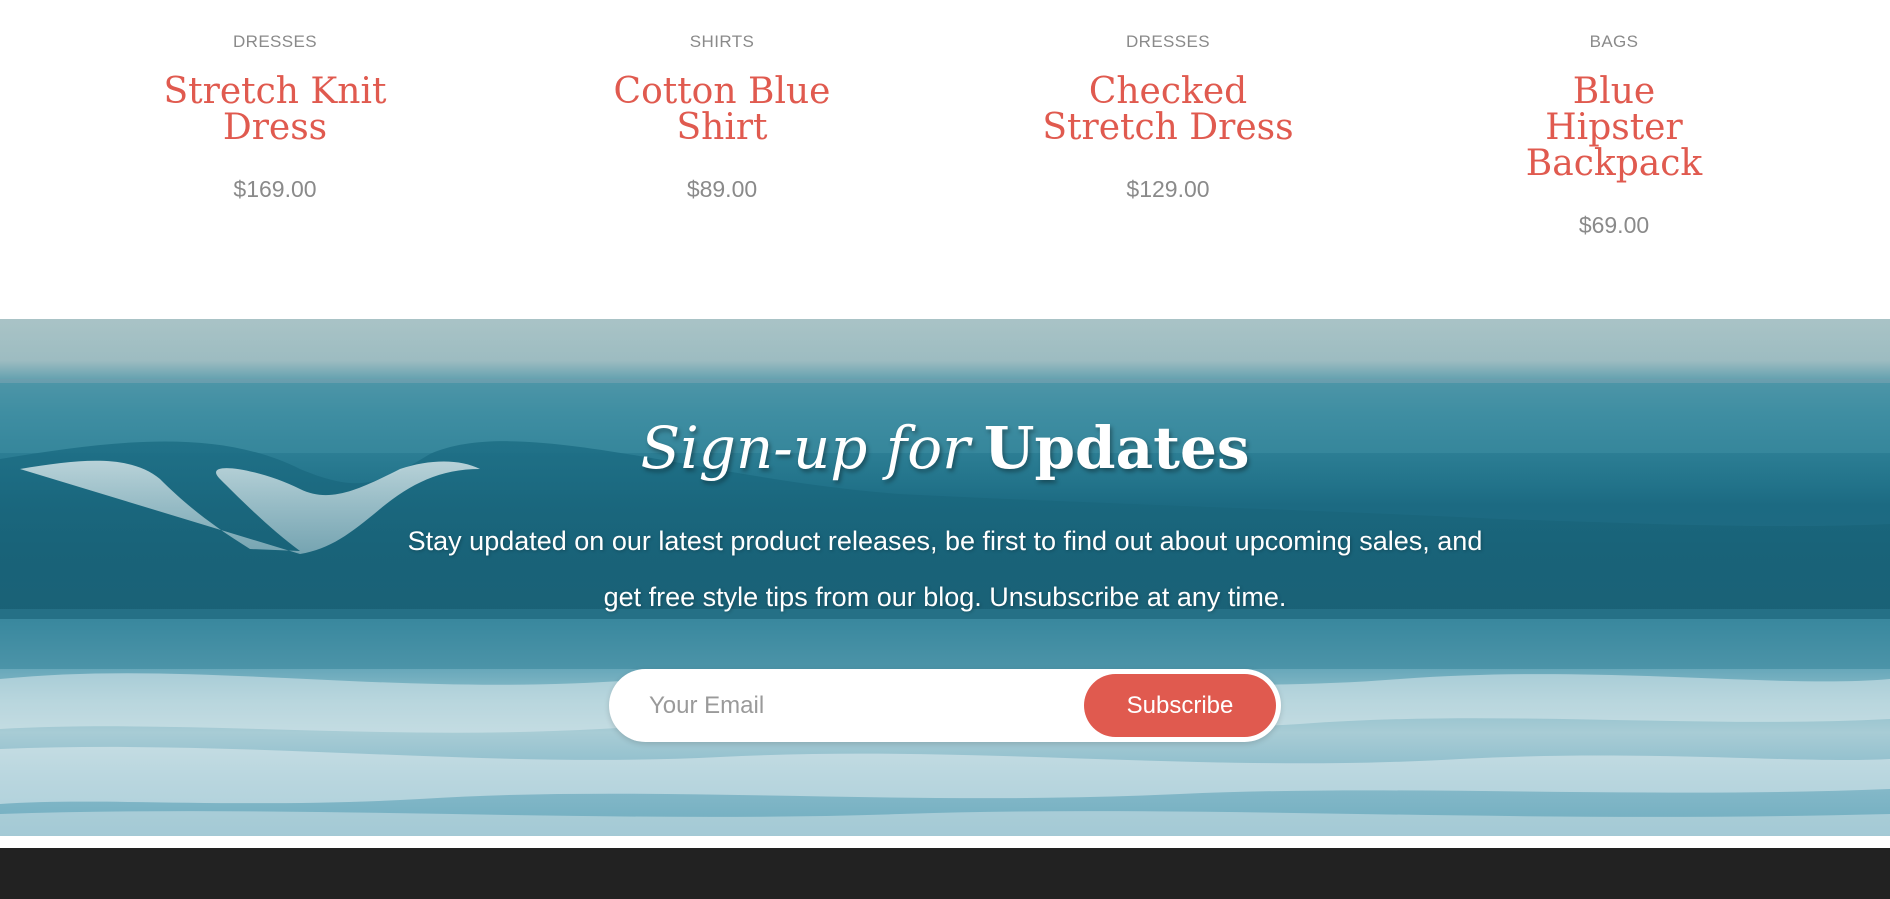 This screenshot has width=1890, height=899. What do you see at coordinates (1168, 189) in the screenshot?
I see `product-price: $129.00` at bounding box center [1168, 189].